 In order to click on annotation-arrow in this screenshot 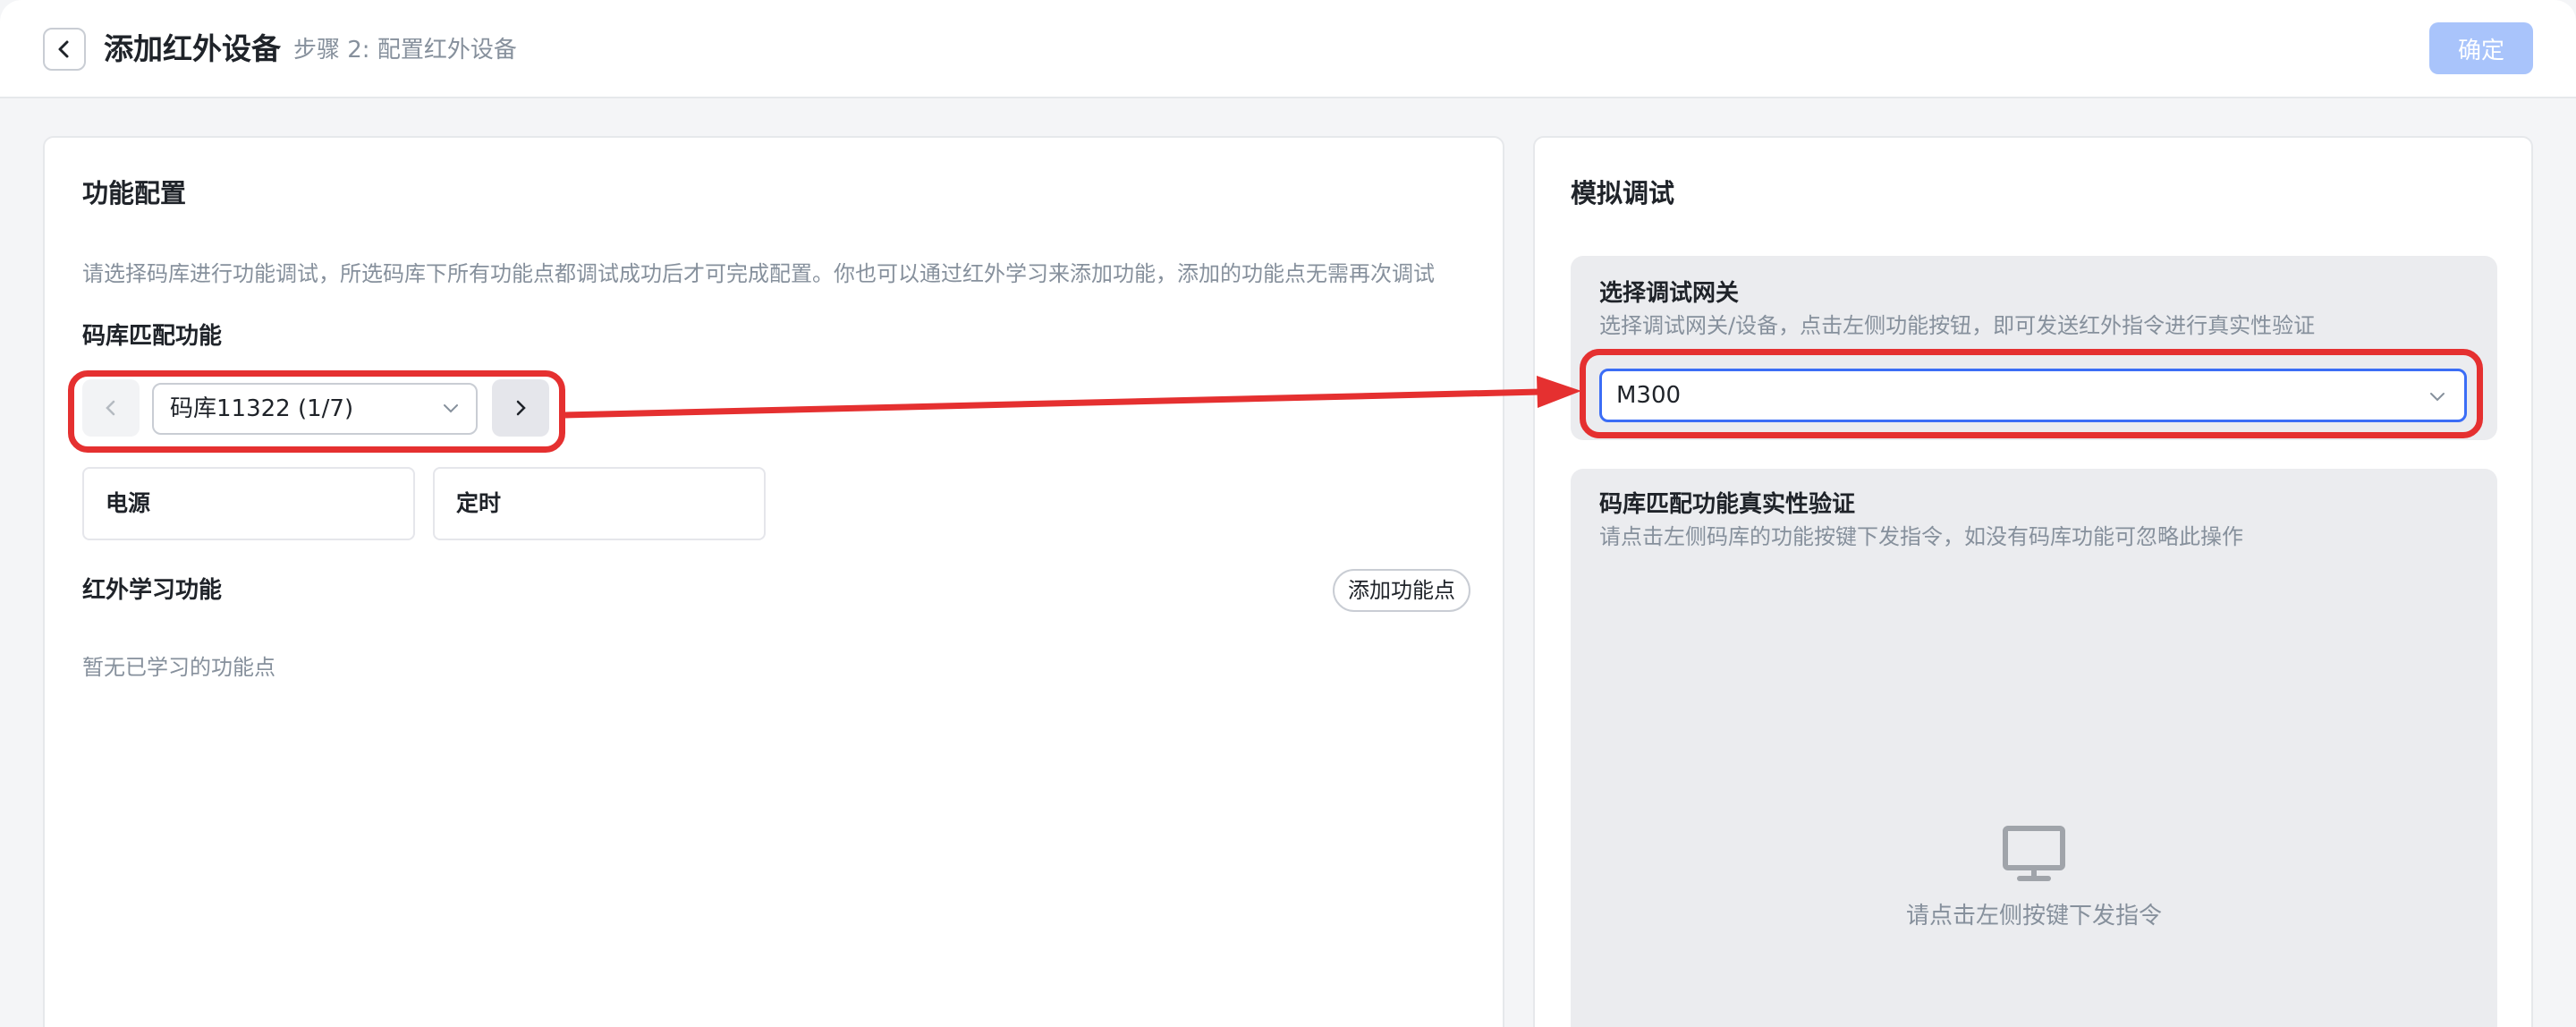, I will do `click(1072, 397)`.